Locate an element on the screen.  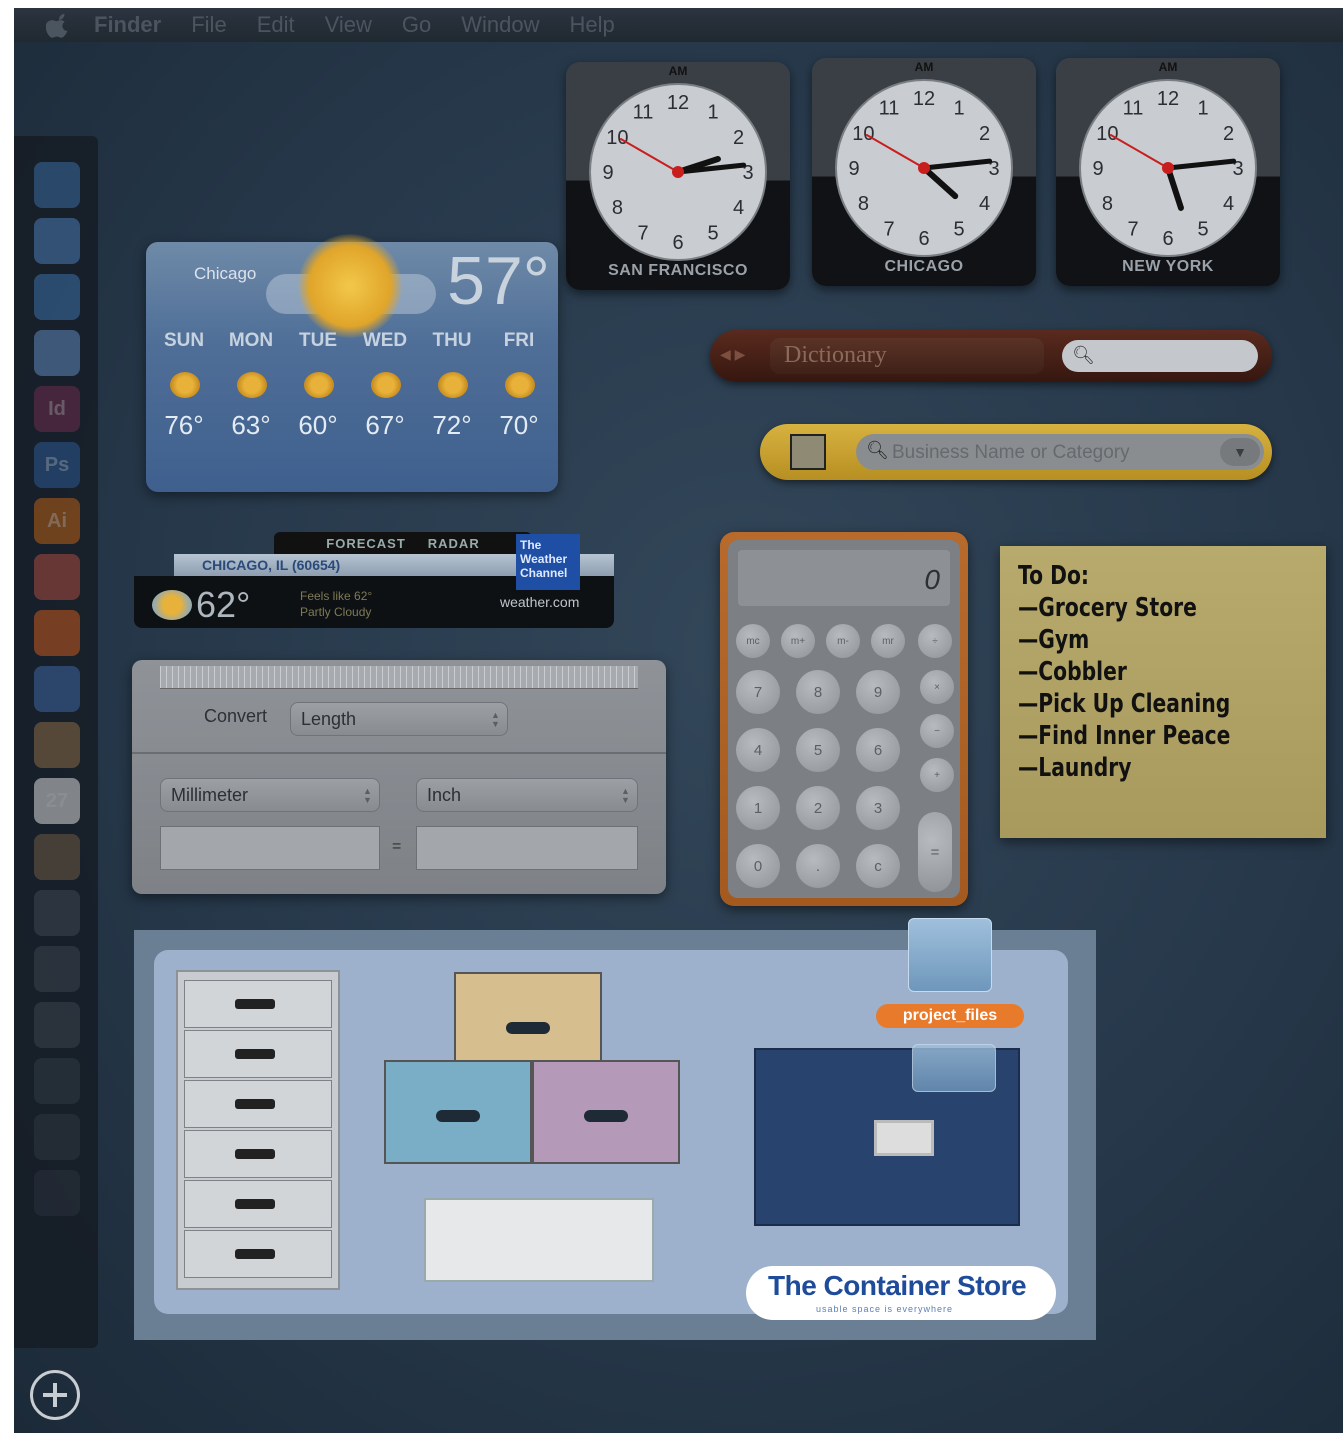
svg-text: 5 is located at coordinates (712, 234).